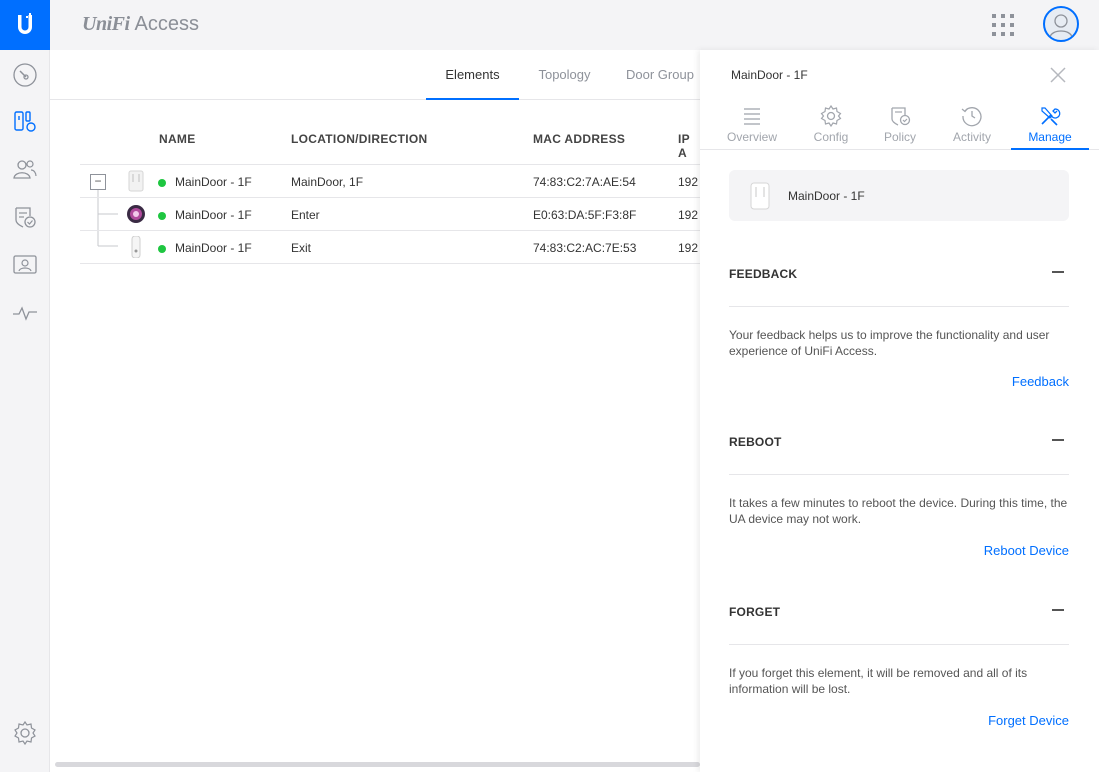 The width and height of the screenshot is (1099, 772). Describe the element at coordinates (549, 25) in the screenshot. I see `top-bar: UniFi Access` at that location.